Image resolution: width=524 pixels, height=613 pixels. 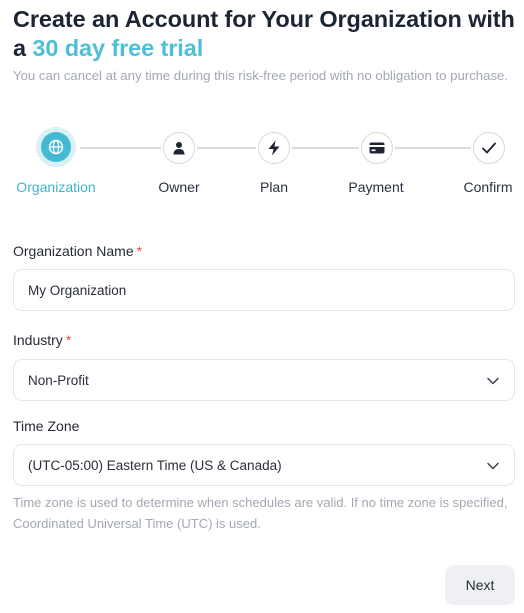 I want to click on industry-label: Industry *, so click(x=42, y=340).